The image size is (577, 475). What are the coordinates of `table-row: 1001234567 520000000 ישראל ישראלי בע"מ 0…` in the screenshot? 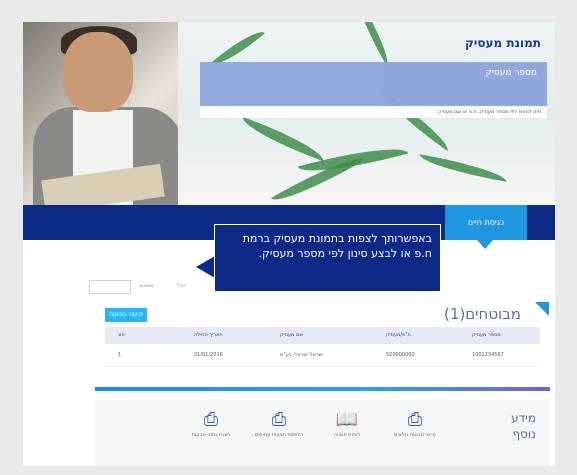 It's located at (322, 355).